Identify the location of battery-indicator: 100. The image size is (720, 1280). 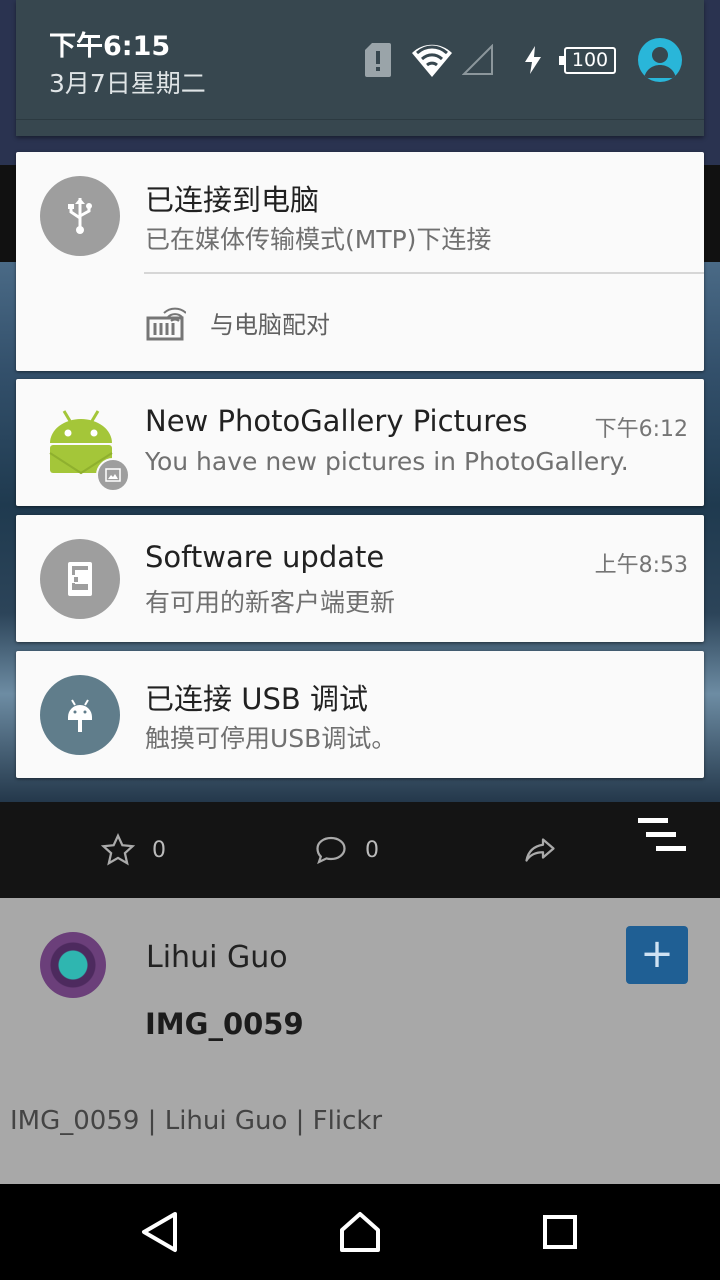
(587, 60).